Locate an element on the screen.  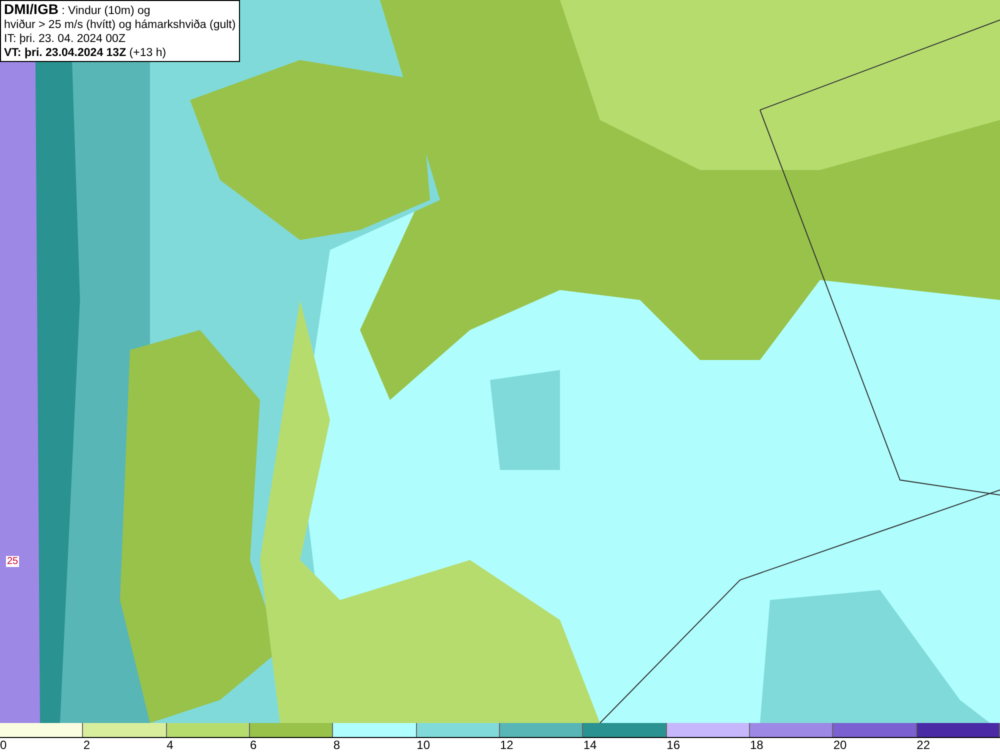
legend-label: 2 is located at coordinates (86, 745).